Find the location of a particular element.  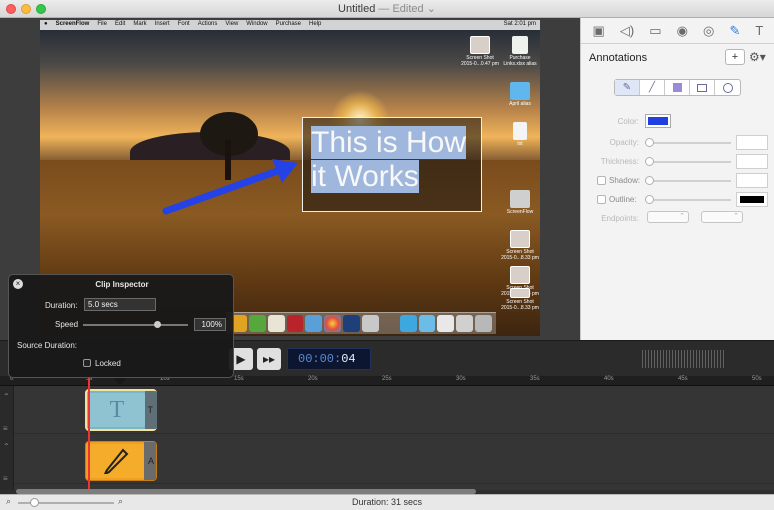

opacity-row: Opacity: is located at coordinates (677, 143).